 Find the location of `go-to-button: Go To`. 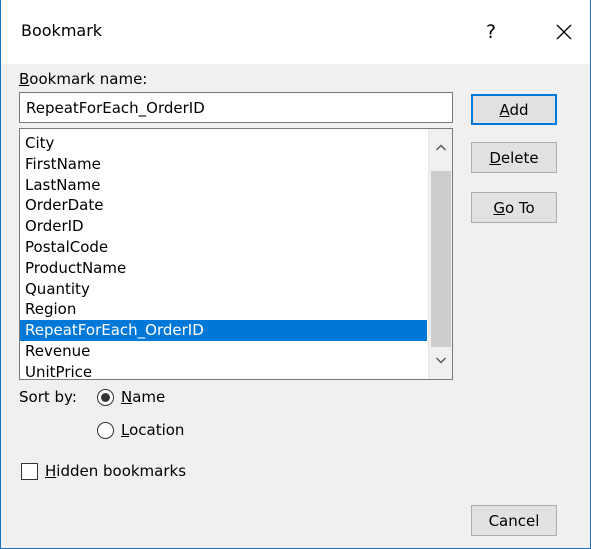

go-to-button: Go To is located at coordinates (514, 207).